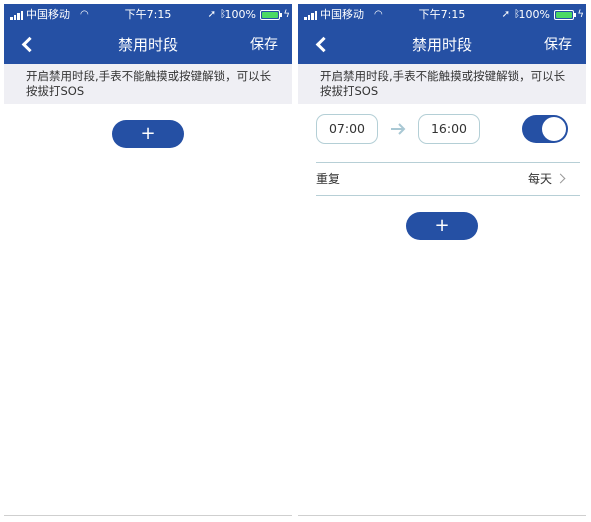 The width and height of the screenshot is (591, 522). What do you see at coordinates (442, 179) in the screenshot?
I see `repeat-row: 重复 每天` at bounding box center [442, 179].